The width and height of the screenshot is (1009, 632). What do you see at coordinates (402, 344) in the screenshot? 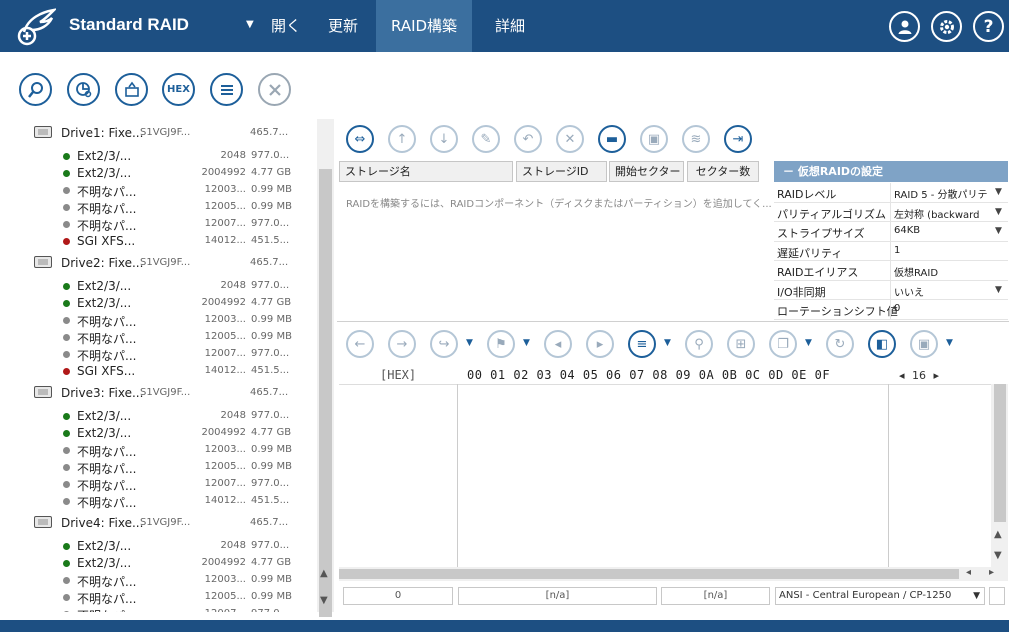
I see `forward-icon: →` at bounding box center [402, 344].